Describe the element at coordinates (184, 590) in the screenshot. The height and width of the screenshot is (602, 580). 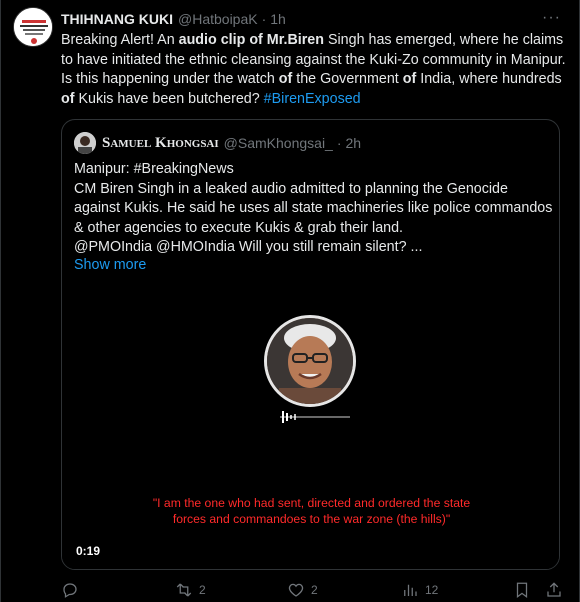
I see `repost-icon` at that location.